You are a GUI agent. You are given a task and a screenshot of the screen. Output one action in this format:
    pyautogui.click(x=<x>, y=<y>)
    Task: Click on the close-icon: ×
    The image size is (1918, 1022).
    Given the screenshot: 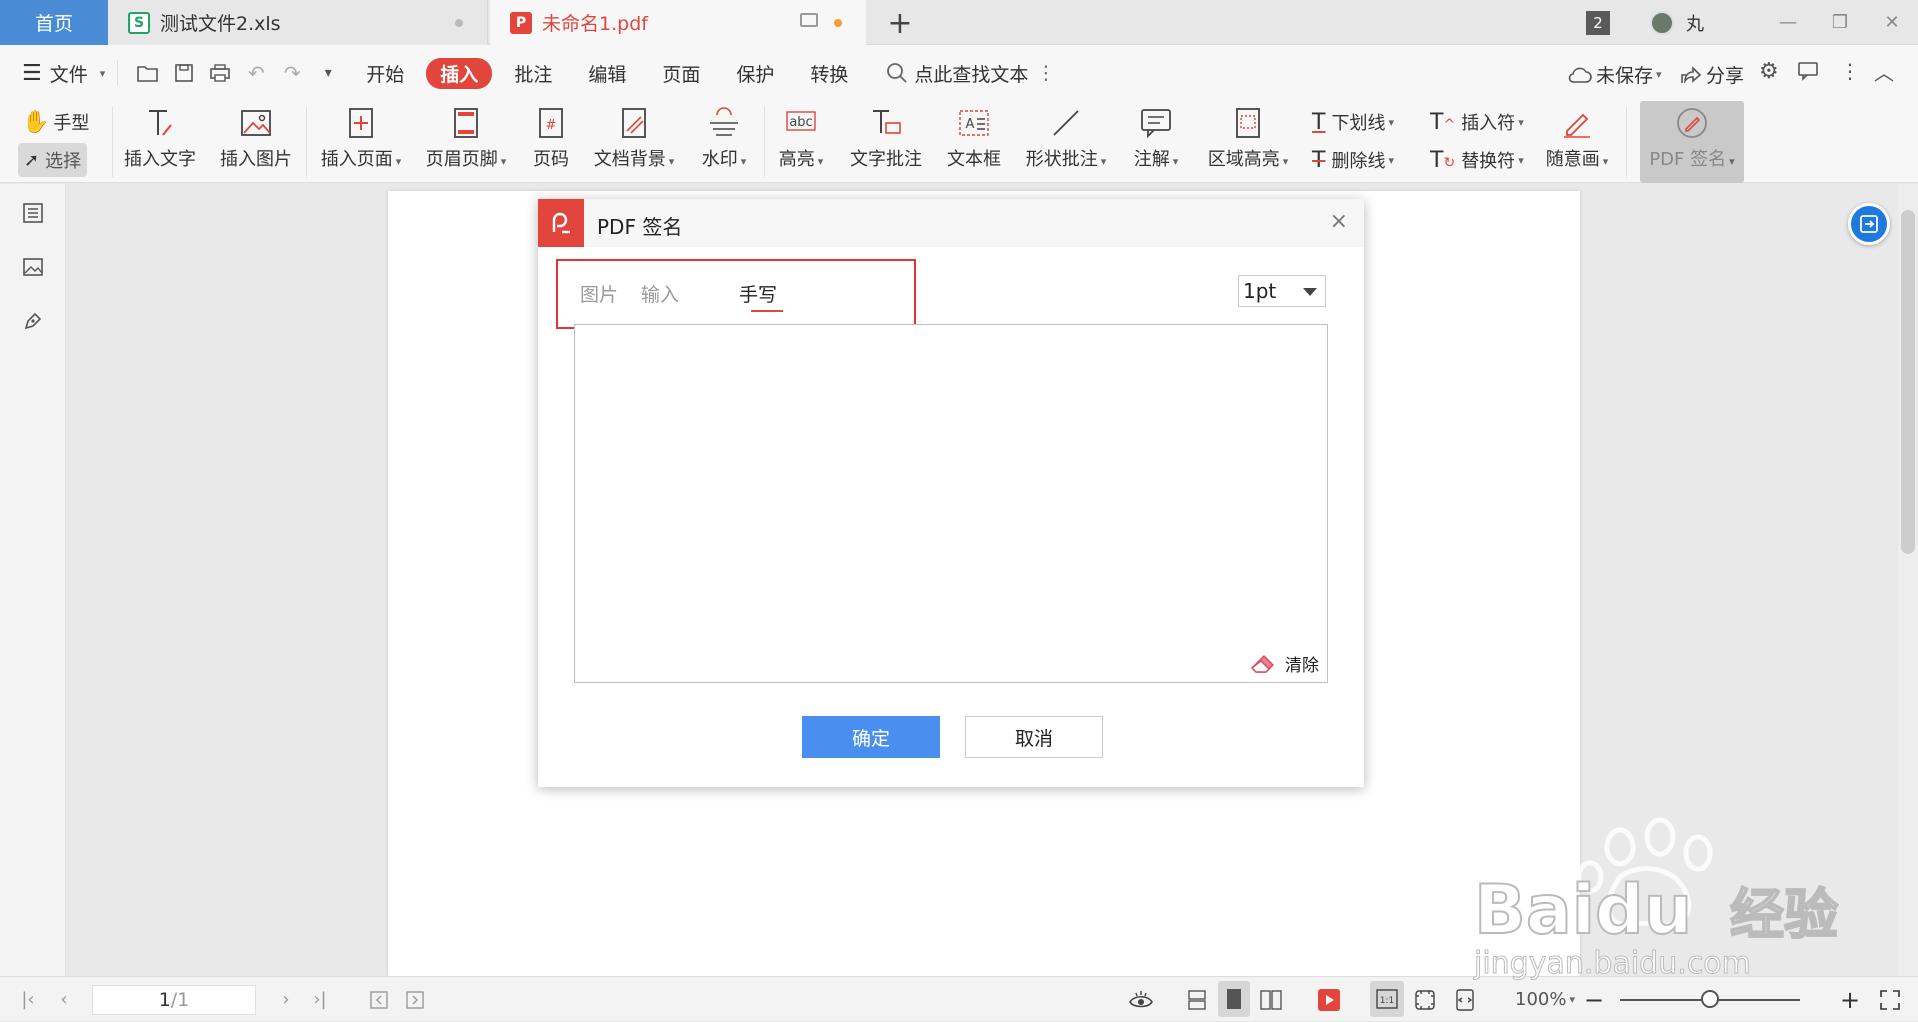 What is the action you would take?
    pyautogui.click(x=1339, y=221)
    